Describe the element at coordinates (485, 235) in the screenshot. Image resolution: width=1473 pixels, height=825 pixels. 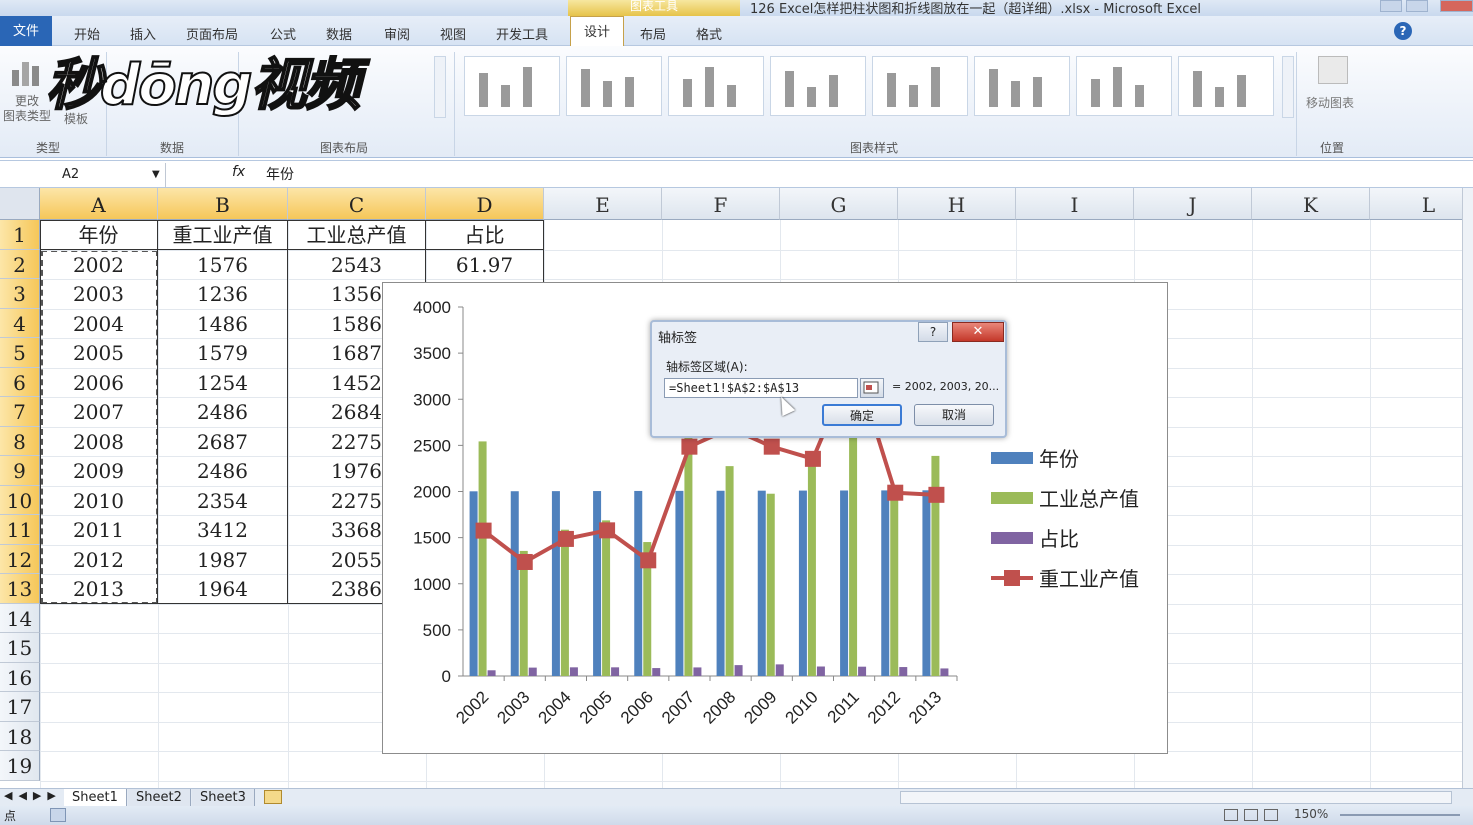
I see `table-header-cell: 占比` at that location.